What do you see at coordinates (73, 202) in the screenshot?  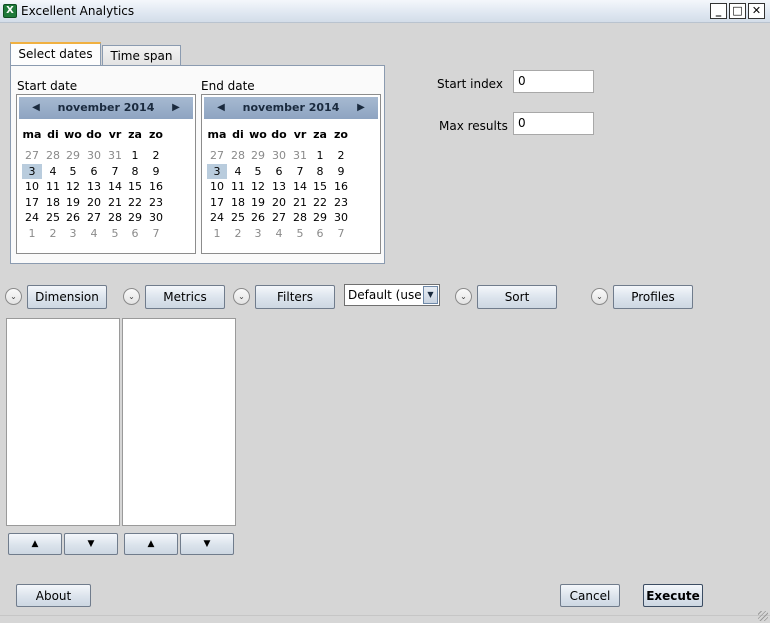 I see `calendar-day: 19` at bounding box center [73, 202].